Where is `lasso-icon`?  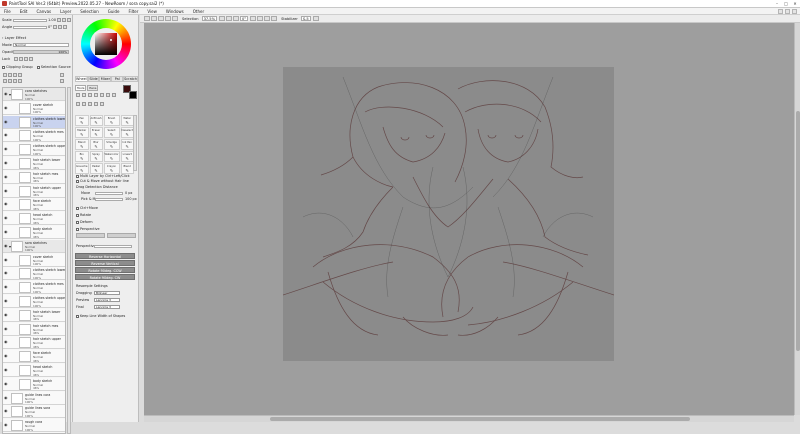 lasso-icon is located at coordinates (84, 95).